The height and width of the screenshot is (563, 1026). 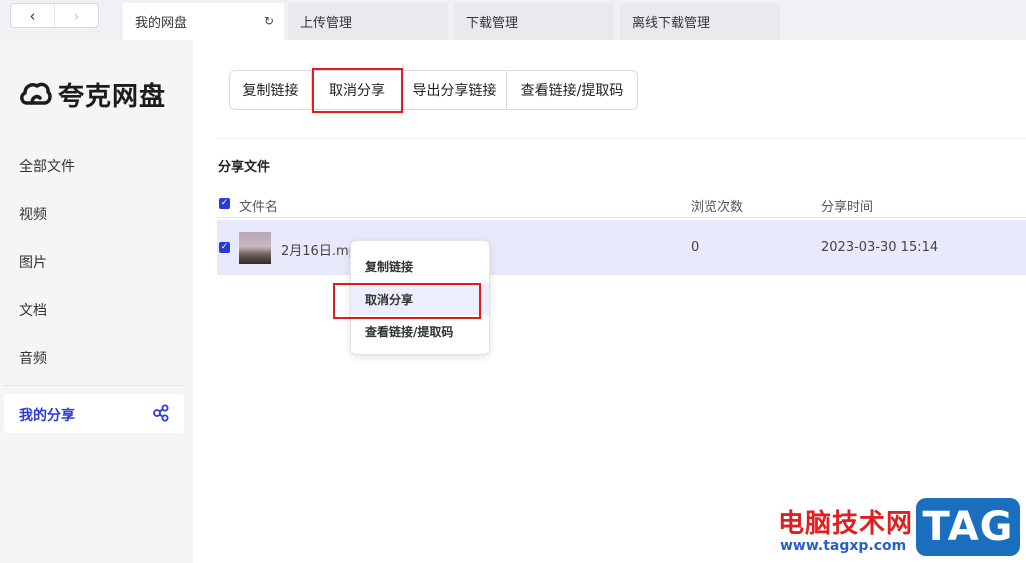 What do you see at coordinates (492, 23) in the screenshot?
I see `tab-label: 下载管理` at bounding box center [492, 23].